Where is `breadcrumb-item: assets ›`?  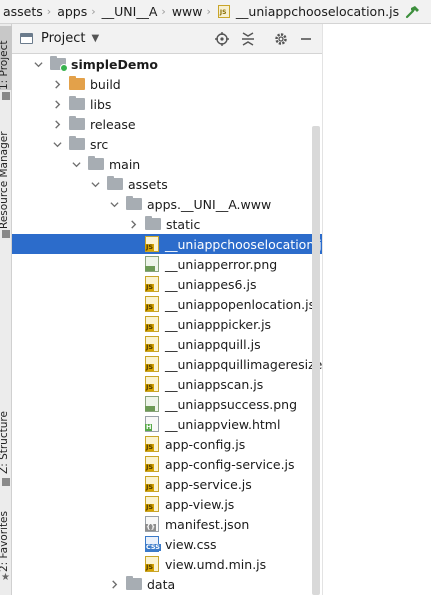
breadcrumb-item: assets › is located at coordinates (27, 11).